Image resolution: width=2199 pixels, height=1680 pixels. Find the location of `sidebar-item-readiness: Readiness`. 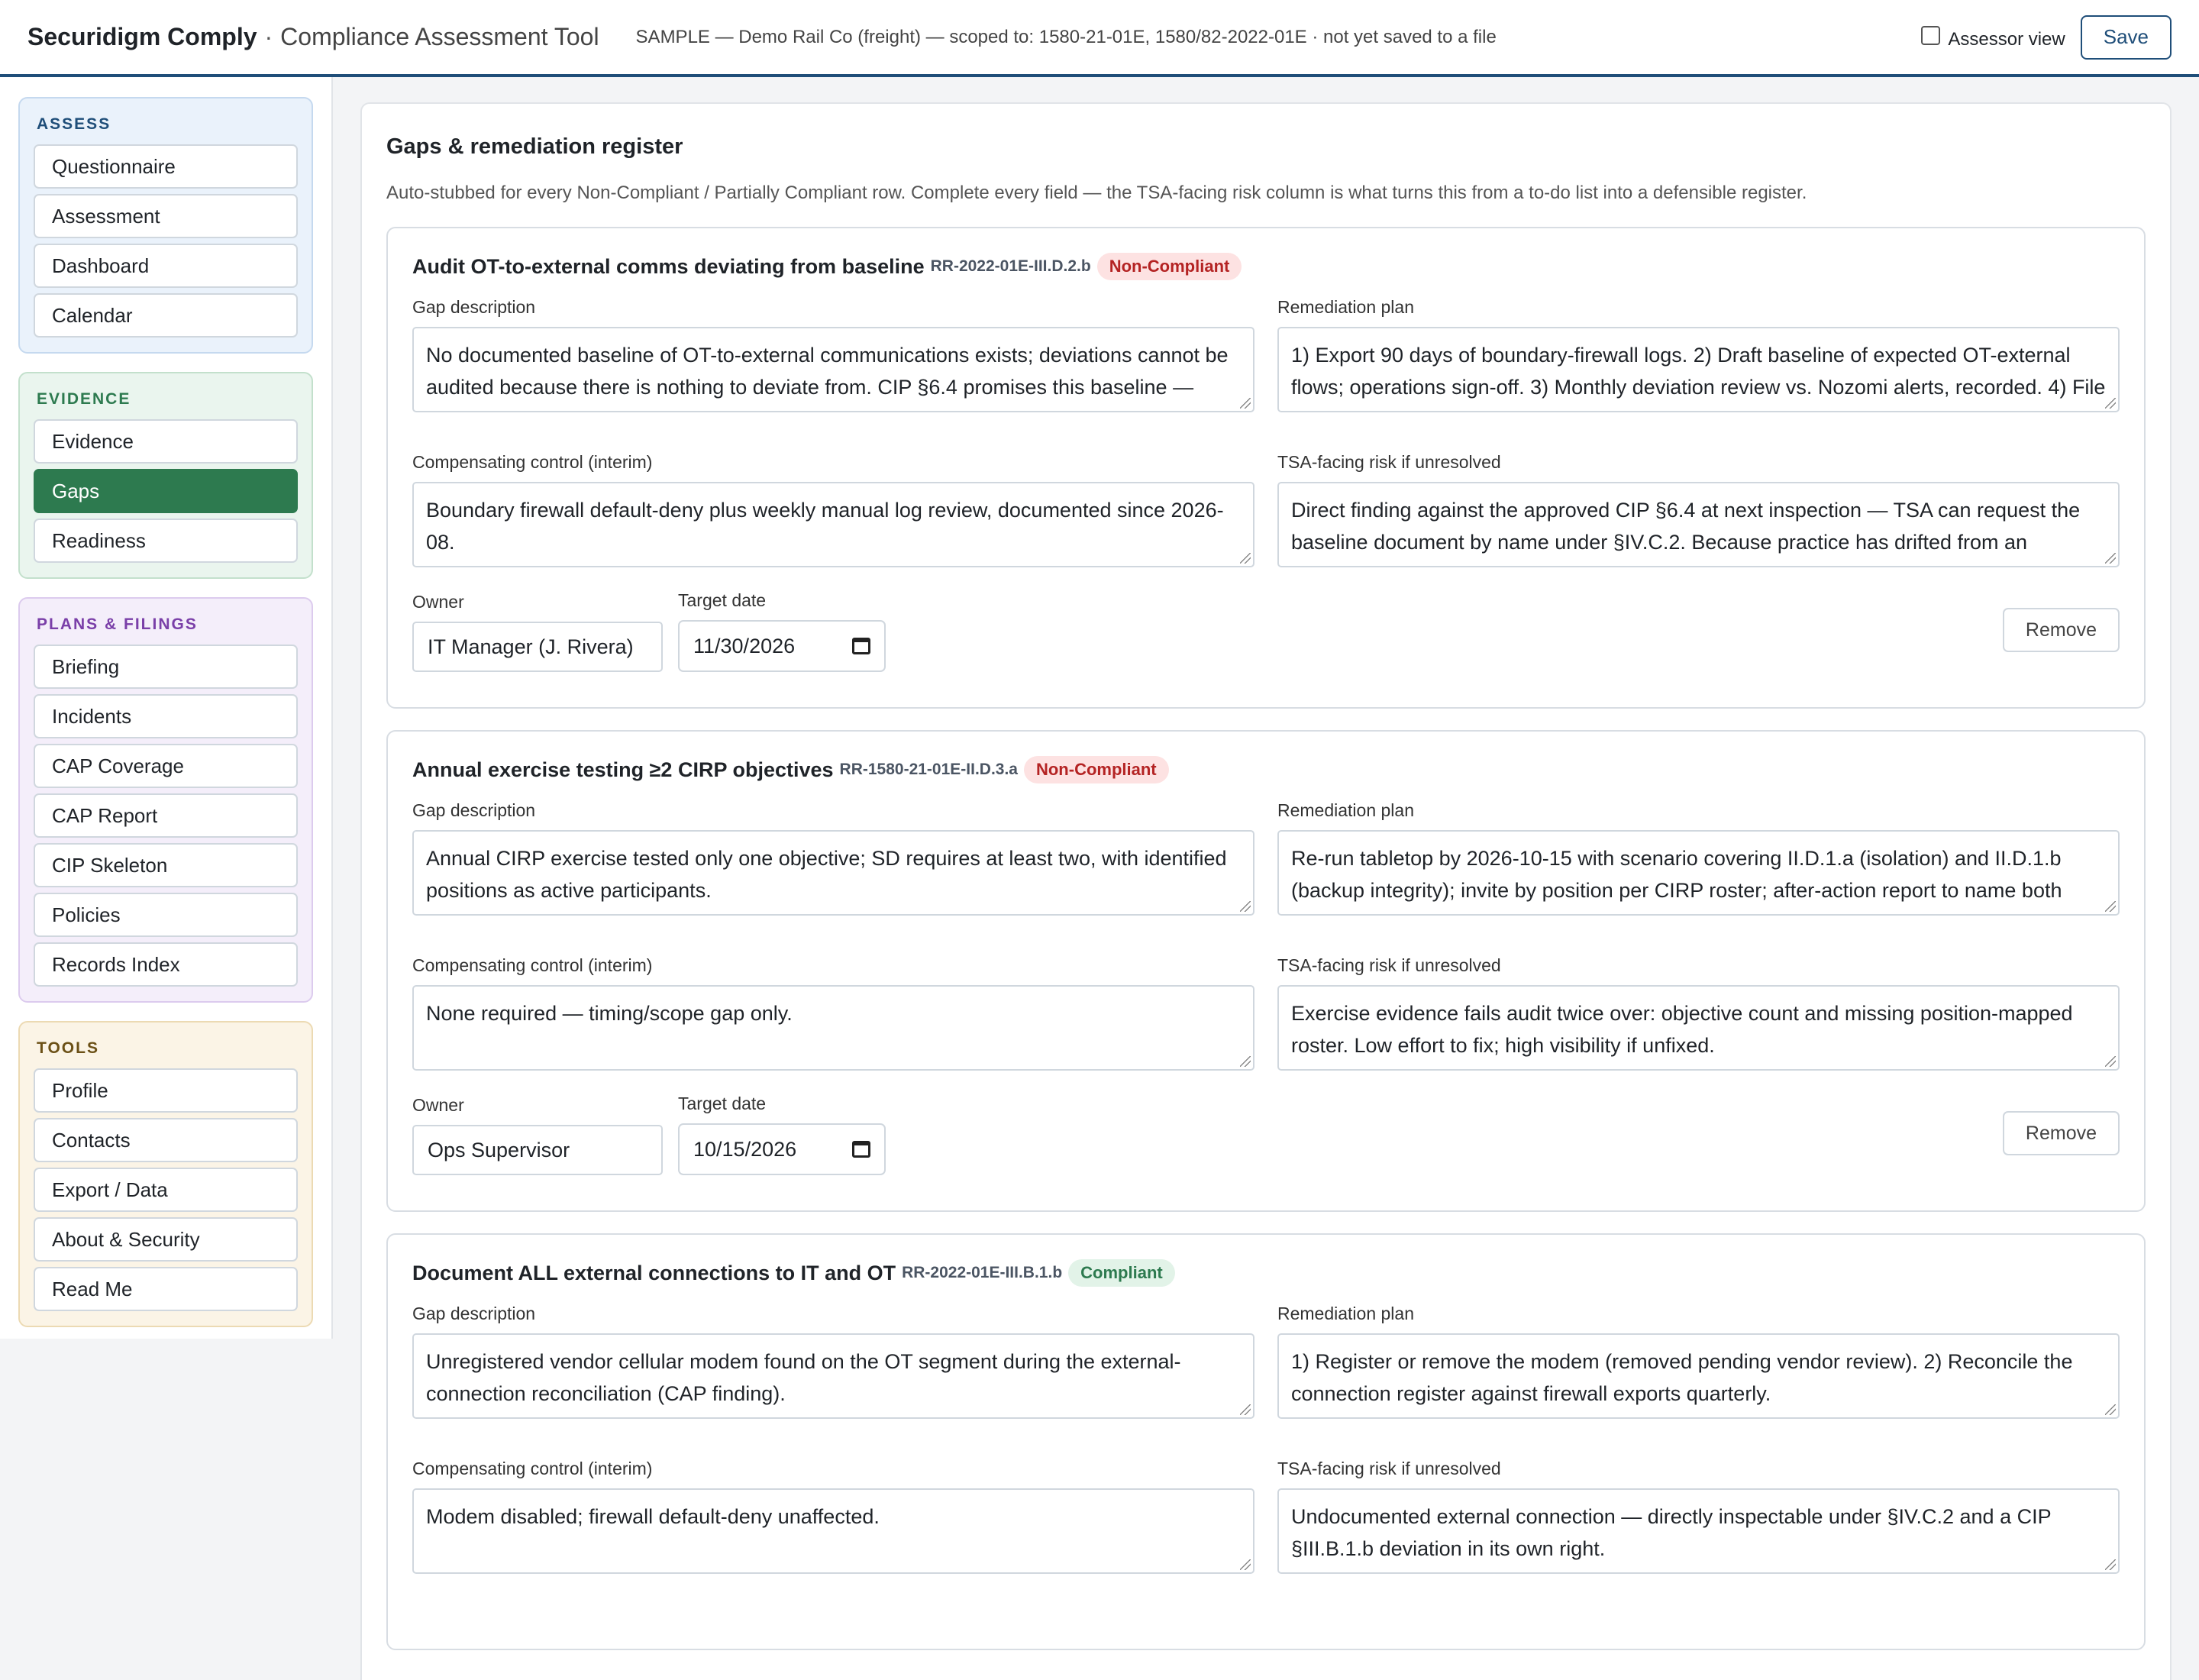

sidebar-item-readiness: Readiness is located at coordinates (166, 541).